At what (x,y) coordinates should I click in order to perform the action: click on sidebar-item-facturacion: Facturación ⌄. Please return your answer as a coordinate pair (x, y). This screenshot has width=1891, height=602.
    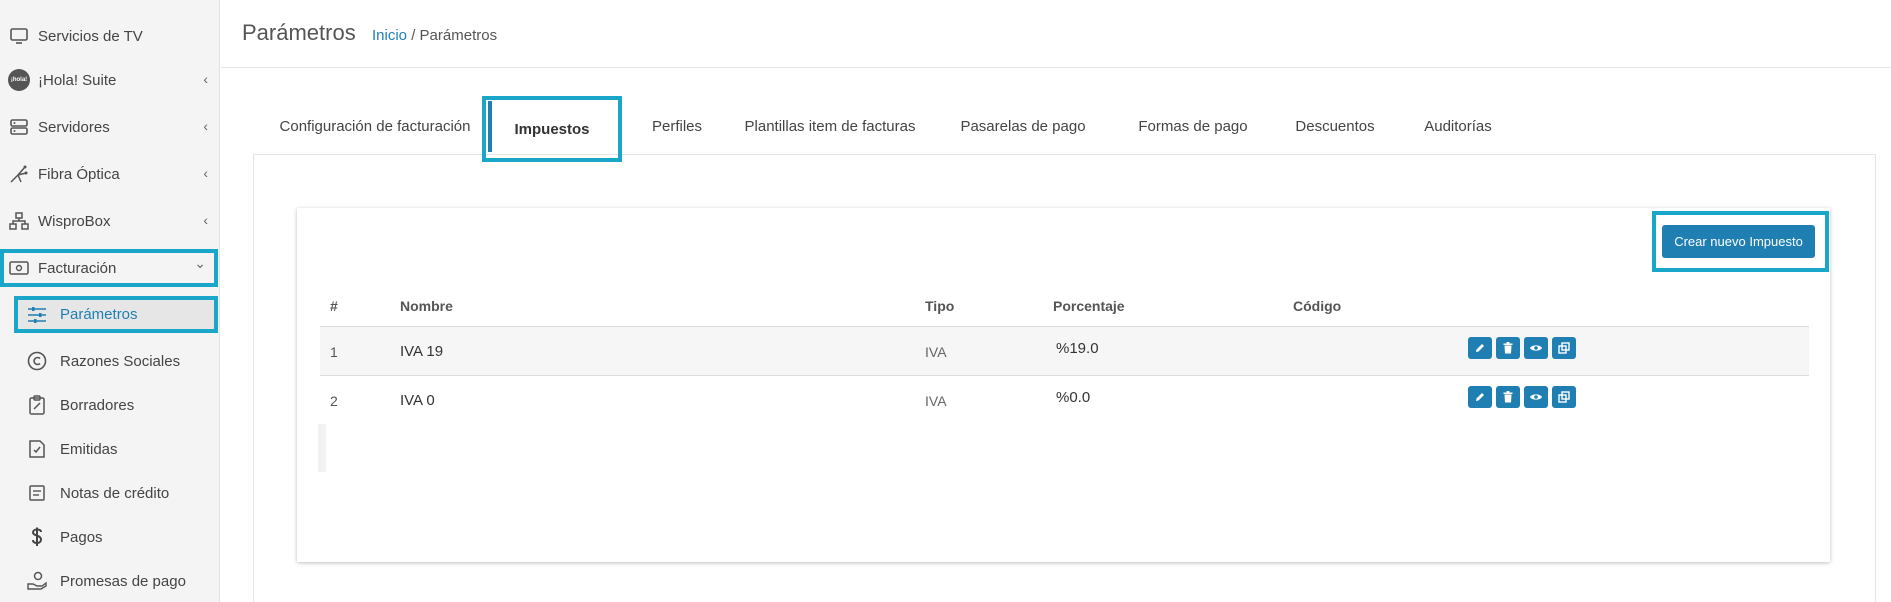
    Looking at the image, I should click on (109, 268).